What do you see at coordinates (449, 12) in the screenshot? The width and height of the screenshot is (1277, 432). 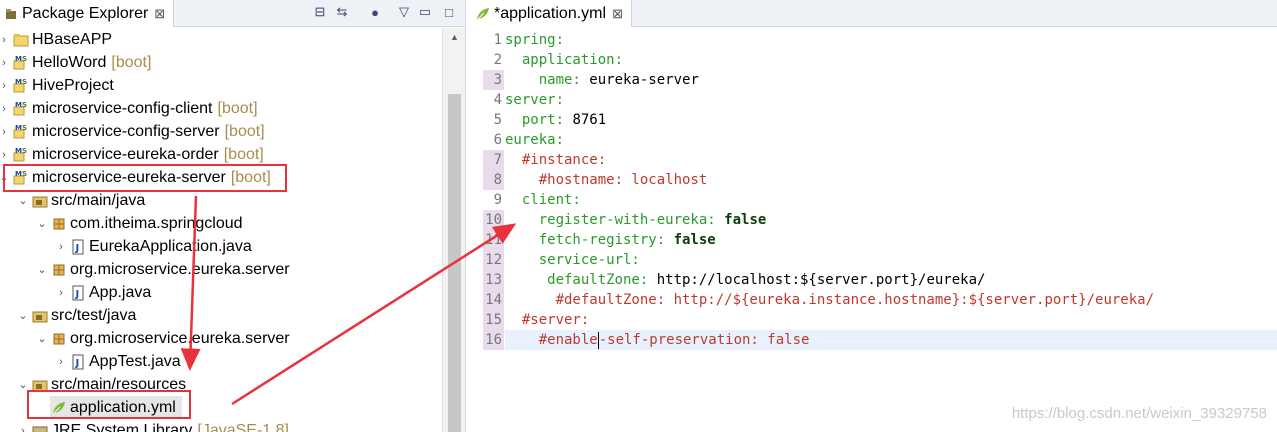 I see `maximize-icon: □` at bounding box center [449, 12].